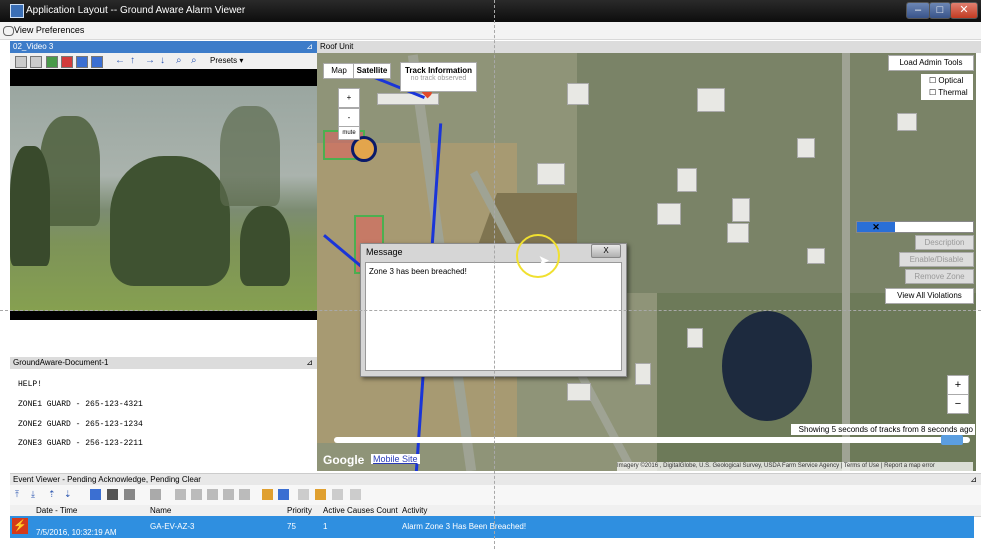 The height and width of the screenshot is (549, 981). What do you see at coordinates (163, 198) in the screenshot?
I see `camera-image` at bounding box center [163, 198].